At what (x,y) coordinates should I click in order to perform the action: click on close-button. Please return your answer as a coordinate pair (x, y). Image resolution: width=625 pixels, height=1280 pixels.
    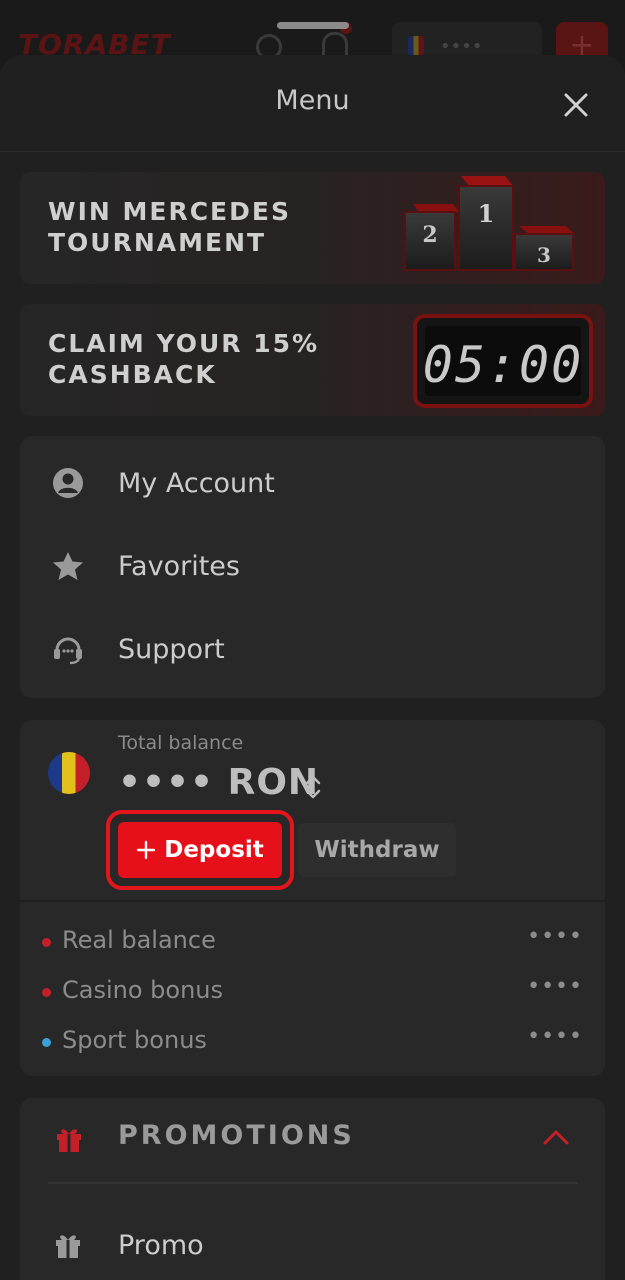
    Looking at the image, I should click on (576, 105).